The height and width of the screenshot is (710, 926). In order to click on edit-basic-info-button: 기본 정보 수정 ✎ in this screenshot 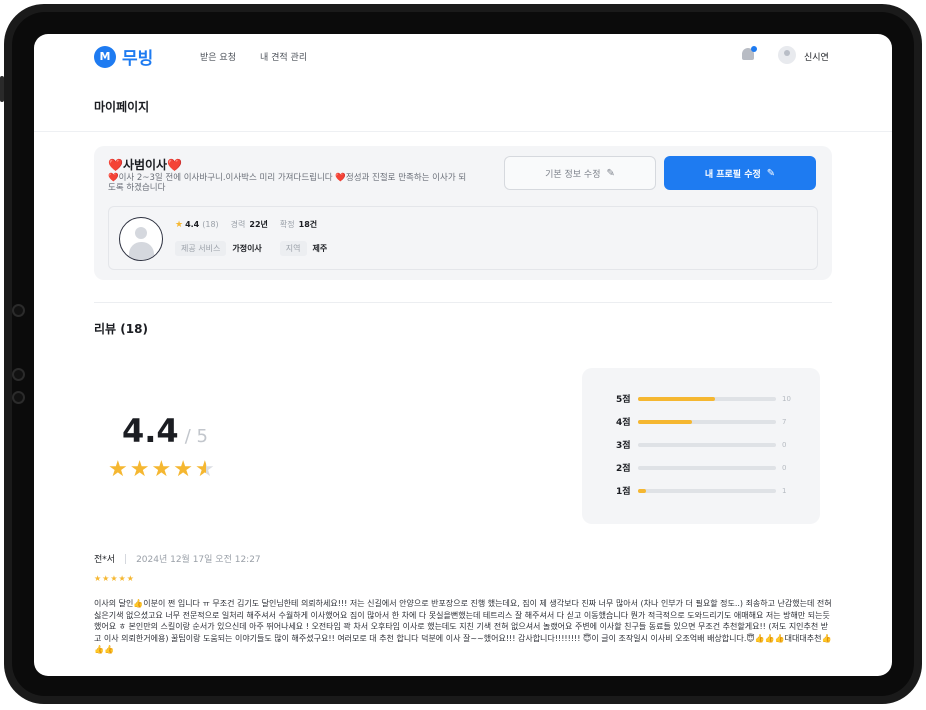, I will do `click(580, 173)`.